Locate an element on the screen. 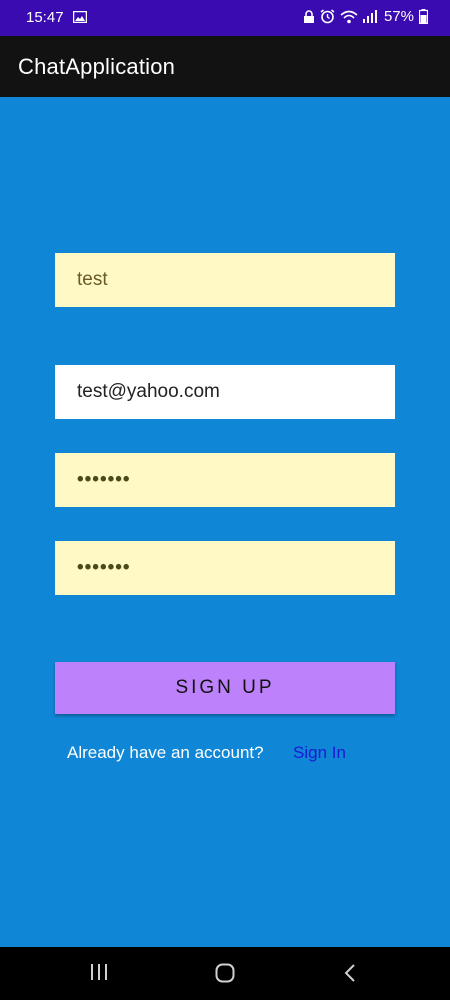 The image size is (450, 1000). image-icon is located at coordinates (80, 17).